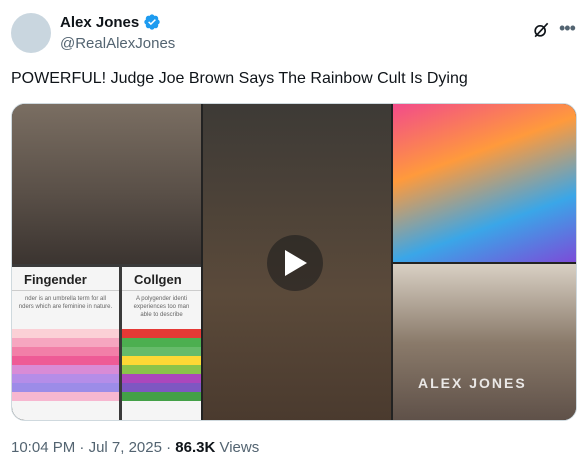 This screenshot has width=588, height=464. I want to click on verified-badge-icon, so click(152, 22).